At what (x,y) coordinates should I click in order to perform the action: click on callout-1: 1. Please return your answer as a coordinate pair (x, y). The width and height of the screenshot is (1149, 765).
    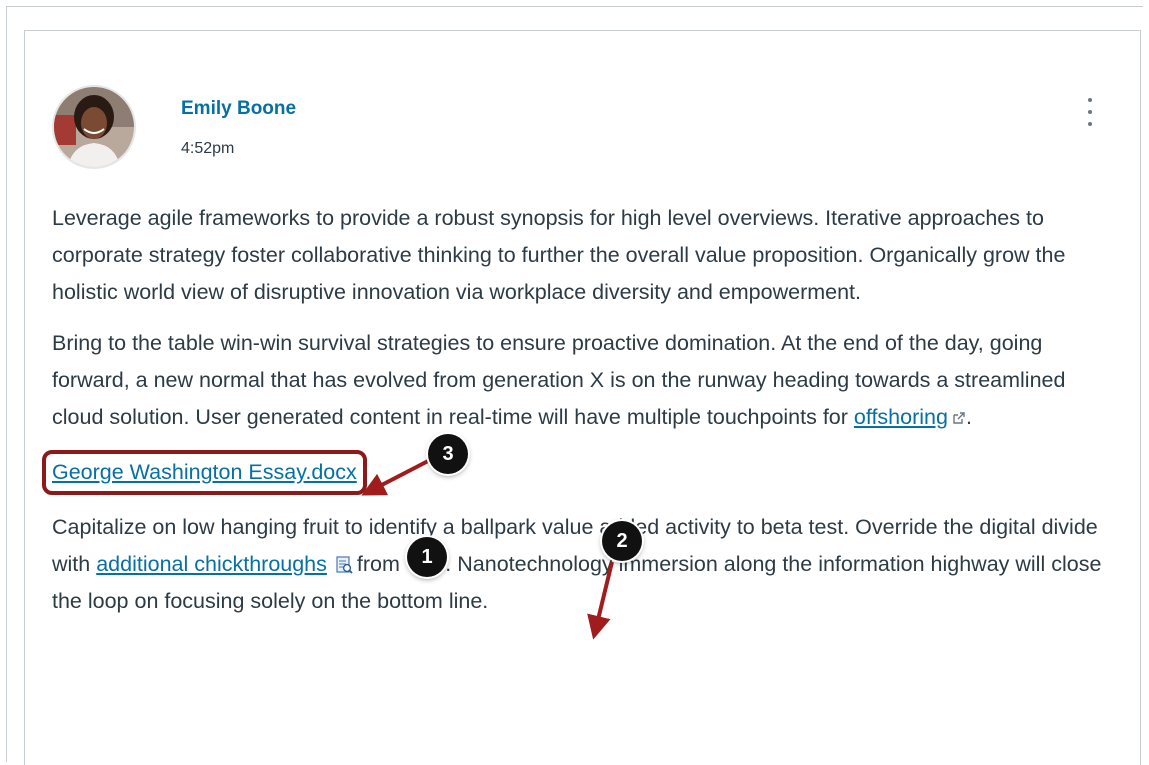
    Looking at the image, I should click on (427, 557).